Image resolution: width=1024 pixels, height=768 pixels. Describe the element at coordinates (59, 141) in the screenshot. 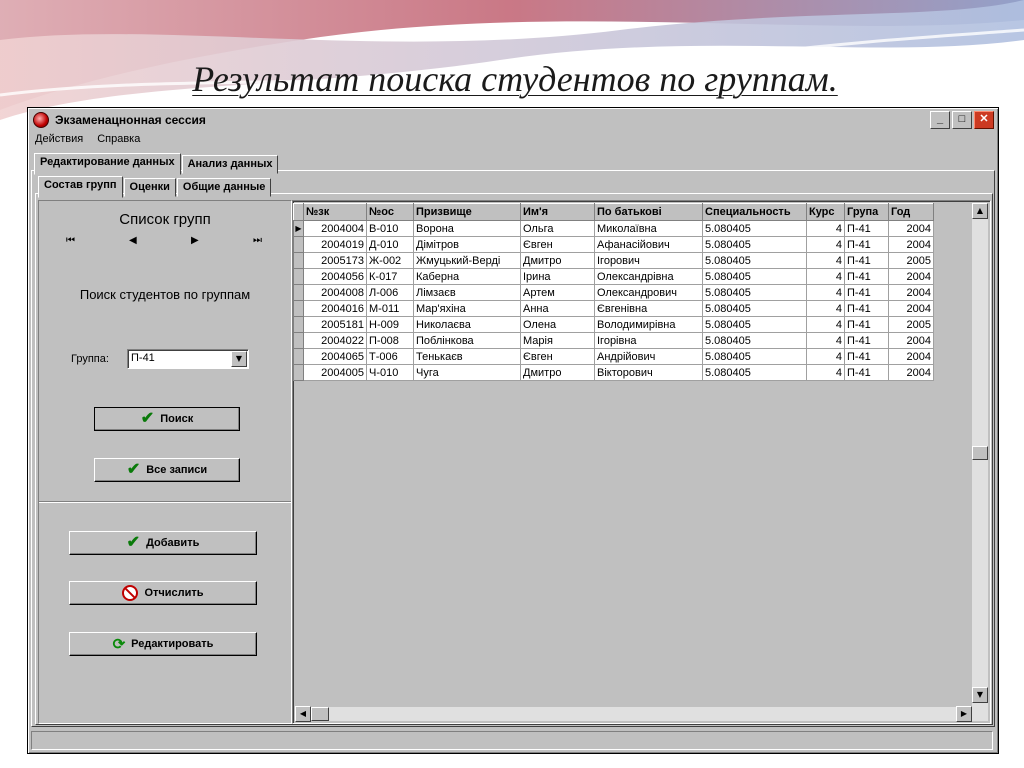

I see `menu-item-actions: Действия` at that location.